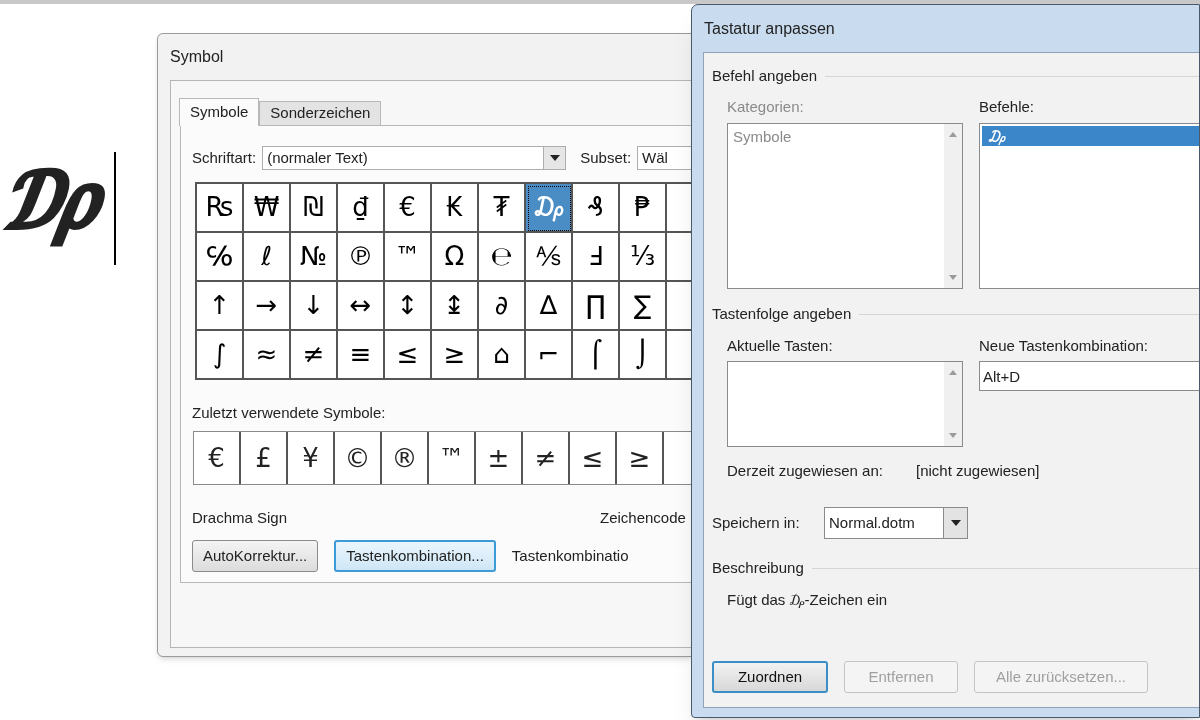  Describe the element at coordinates (770, 677) in the screenshot. I see `dialog-button: Zuordnen` at that location.